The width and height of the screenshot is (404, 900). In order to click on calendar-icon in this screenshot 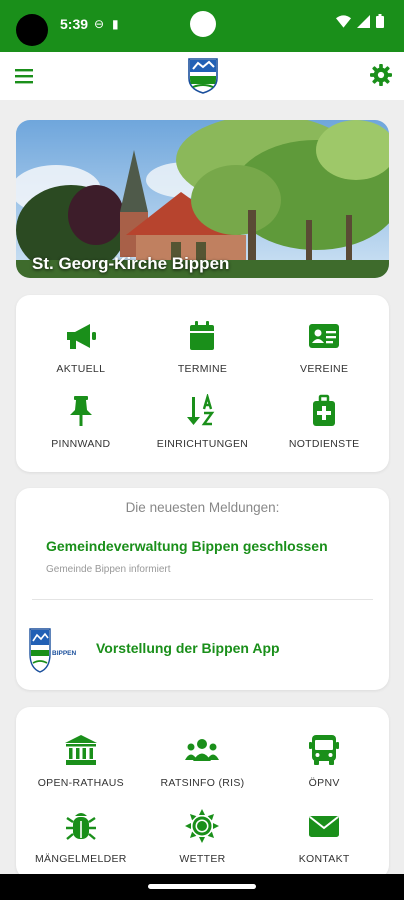, I will do `click(202, 335)`.